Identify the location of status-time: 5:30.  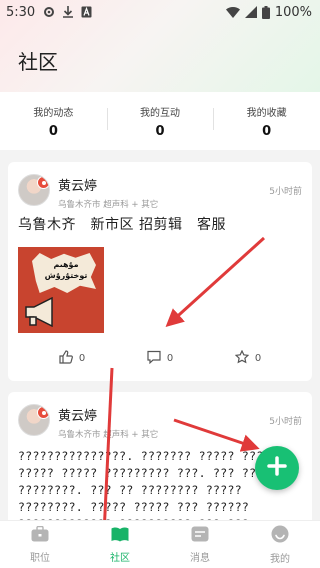
(21, 12).